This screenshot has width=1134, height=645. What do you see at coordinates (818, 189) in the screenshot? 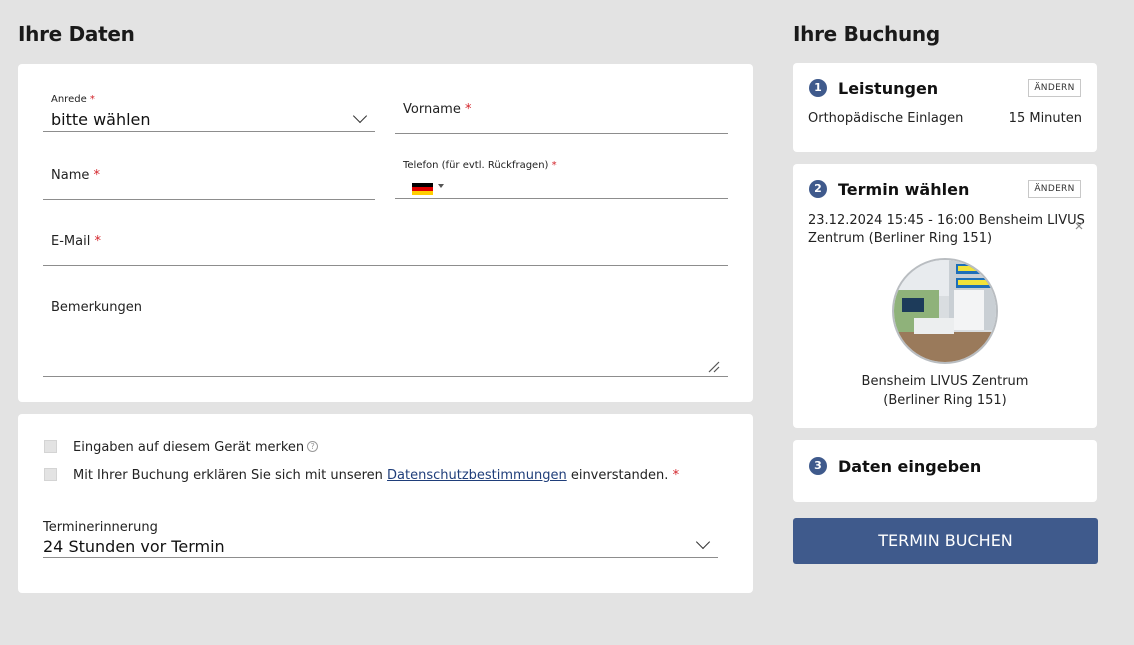
I see `step-number-badge: 2` at bounding box center [818, 189].